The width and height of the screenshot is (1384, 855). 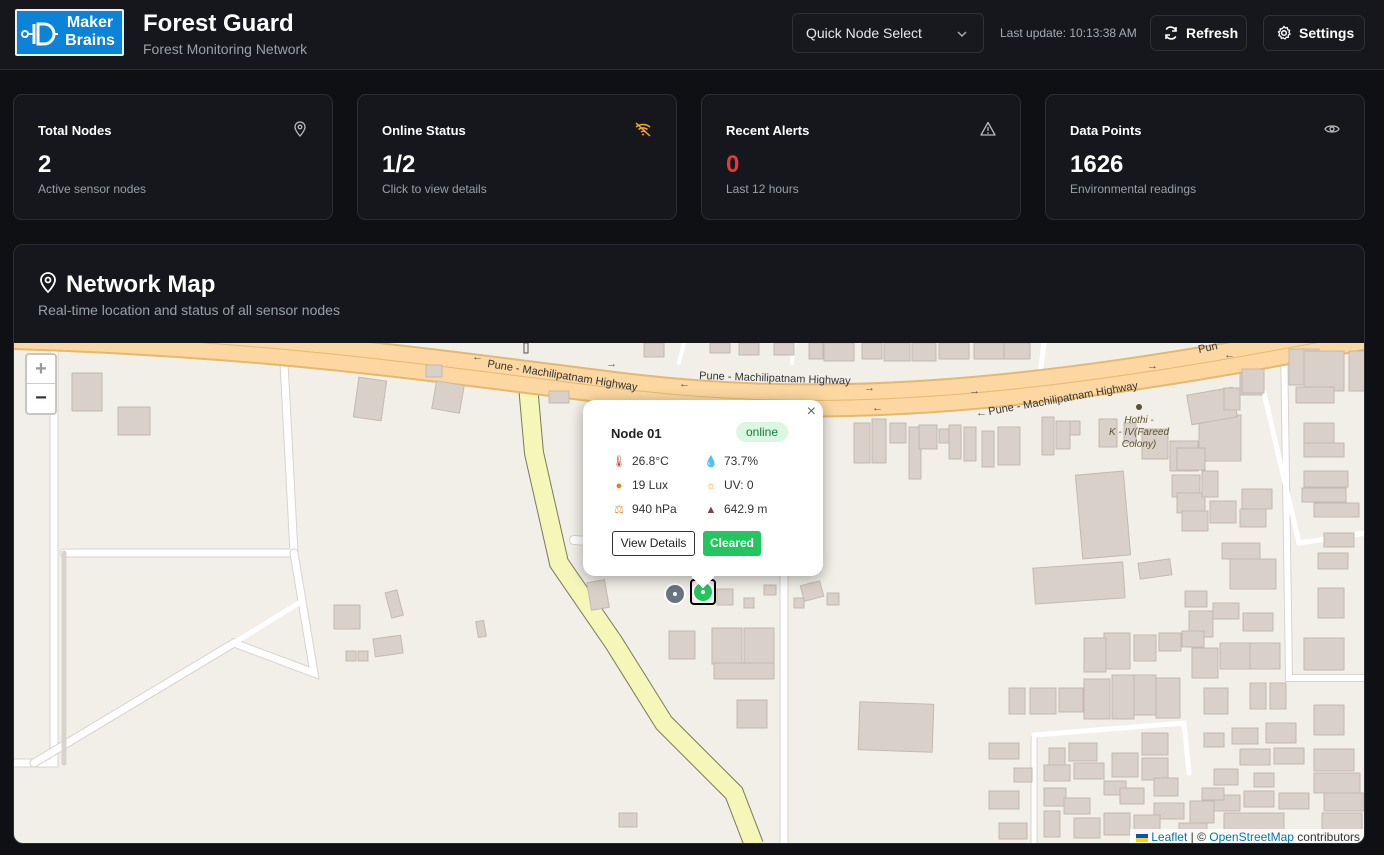 I want to click on view-details-button: View Details, so click(x=653, y=543).